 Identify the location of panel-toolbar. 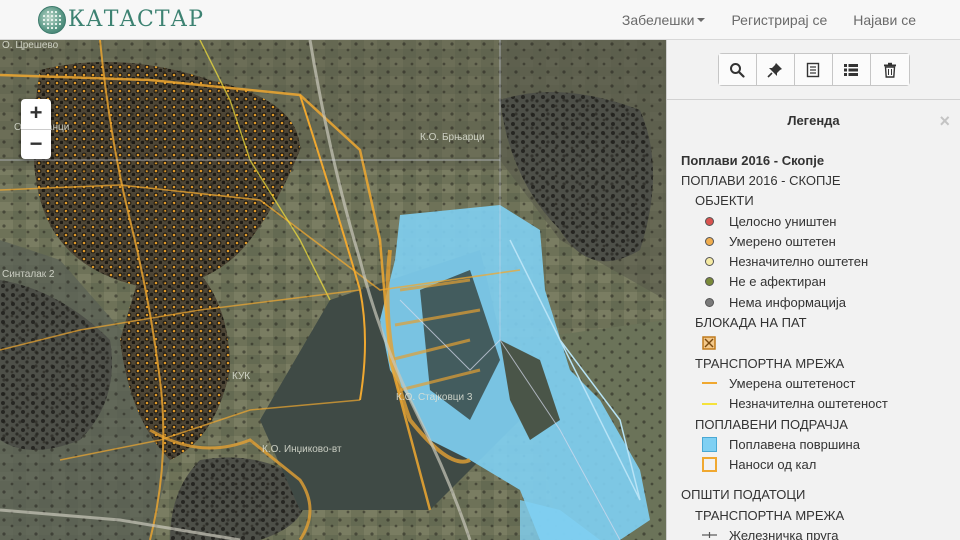
(813, 69).